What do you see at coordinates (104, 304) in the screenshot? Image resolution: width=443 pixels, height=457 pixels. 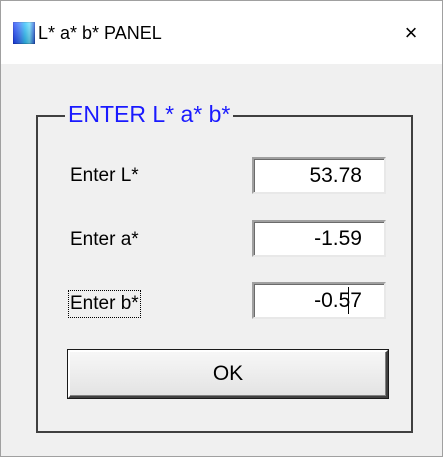 I see `enter-b-label: Enter b*` at bounding box center [104, 304].